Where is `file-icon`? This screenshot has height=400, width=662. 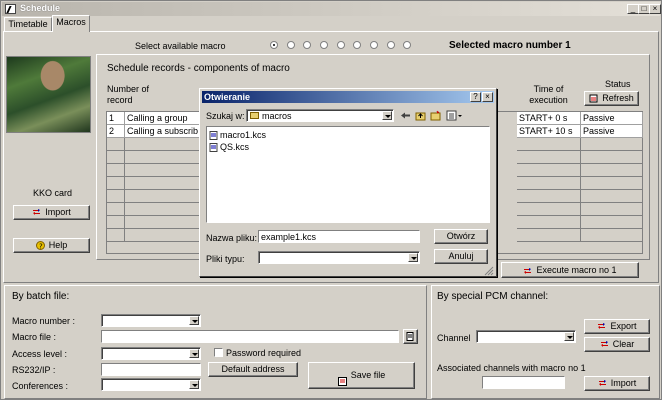 file-icon is located at coordinates (213, 148).